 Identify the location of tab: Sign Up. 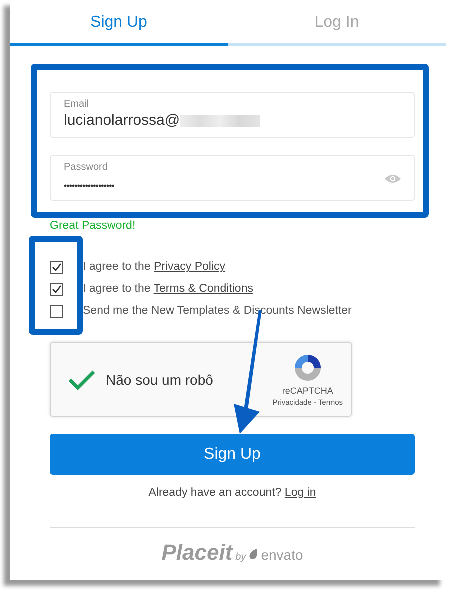
(119, 23).